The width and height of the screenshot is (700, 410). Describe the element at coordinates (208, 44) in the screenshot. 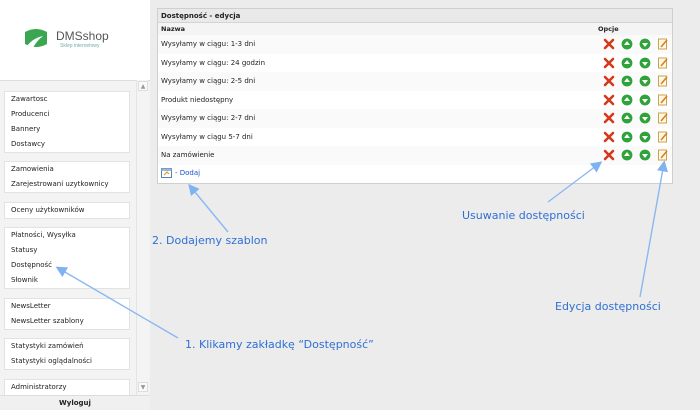

I see `availability-name: Wysyłamy w ciągu: 1-3 dni` at that location.